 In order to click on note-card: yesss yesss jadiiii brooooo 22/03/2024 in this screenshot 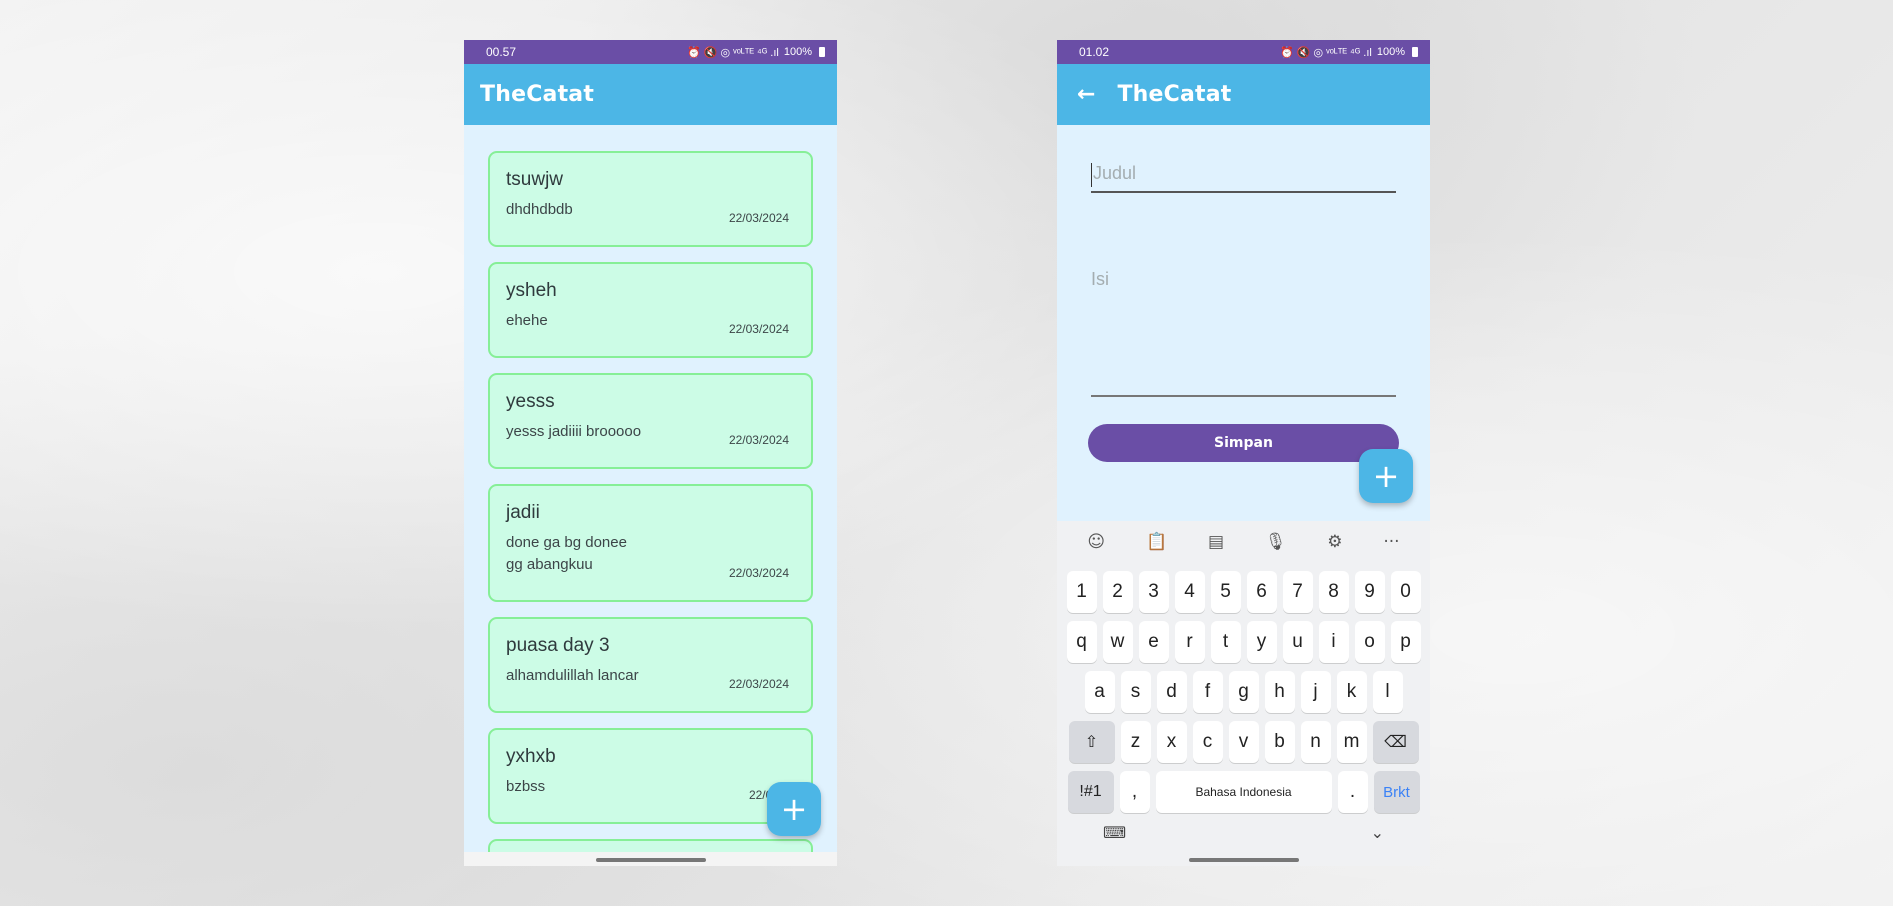, I will do `click(650, 421)`.